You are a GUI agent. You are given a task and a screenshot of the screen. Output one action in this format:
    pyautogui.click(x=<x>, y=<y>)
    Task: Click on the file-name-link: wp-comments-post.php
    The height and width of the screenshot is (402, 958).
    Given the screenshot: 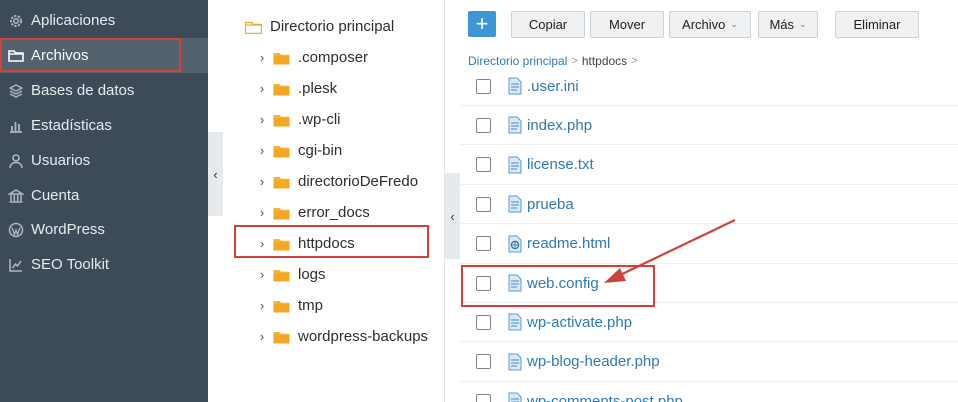 What is the action you would take?
    pyautogui.click(x=605, y=397)
    